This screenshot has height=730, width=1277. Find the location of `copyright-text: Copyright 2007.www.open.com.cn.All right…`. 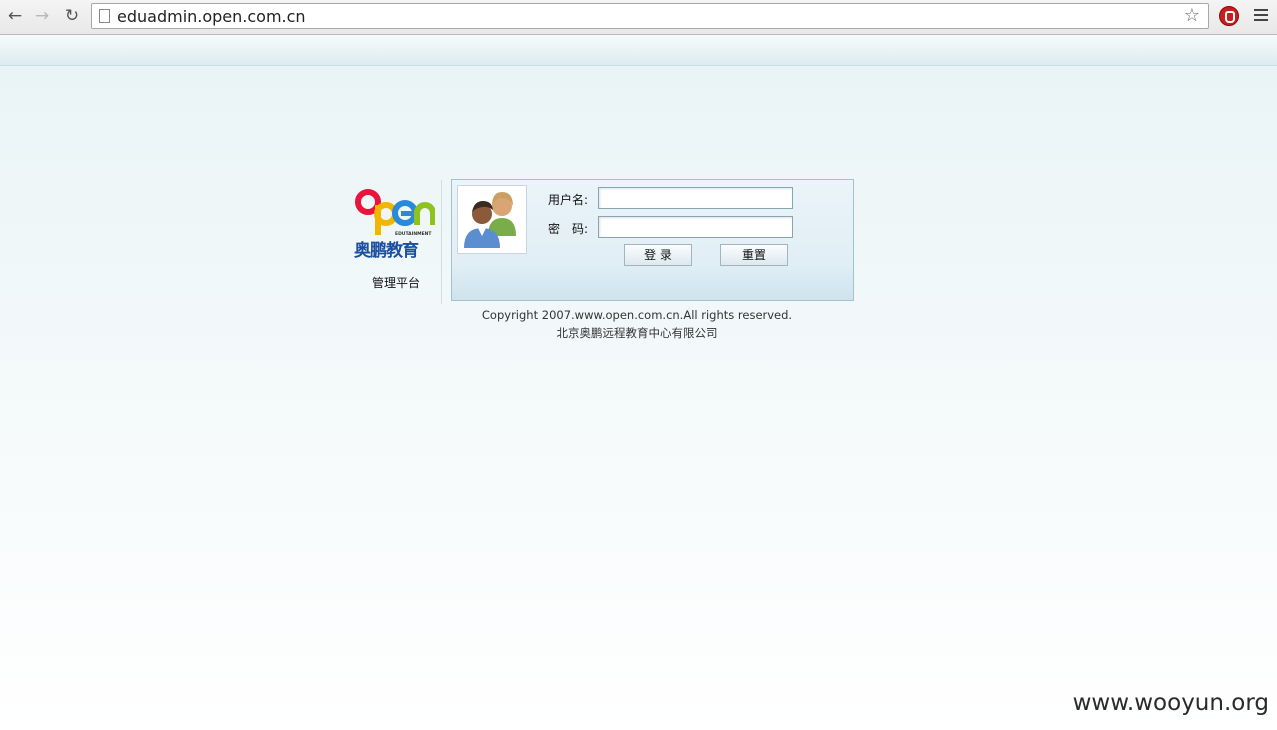

copyright-text: Copyright 2007.www.open.com.cn.All right… is located at coordinates (637, 315).